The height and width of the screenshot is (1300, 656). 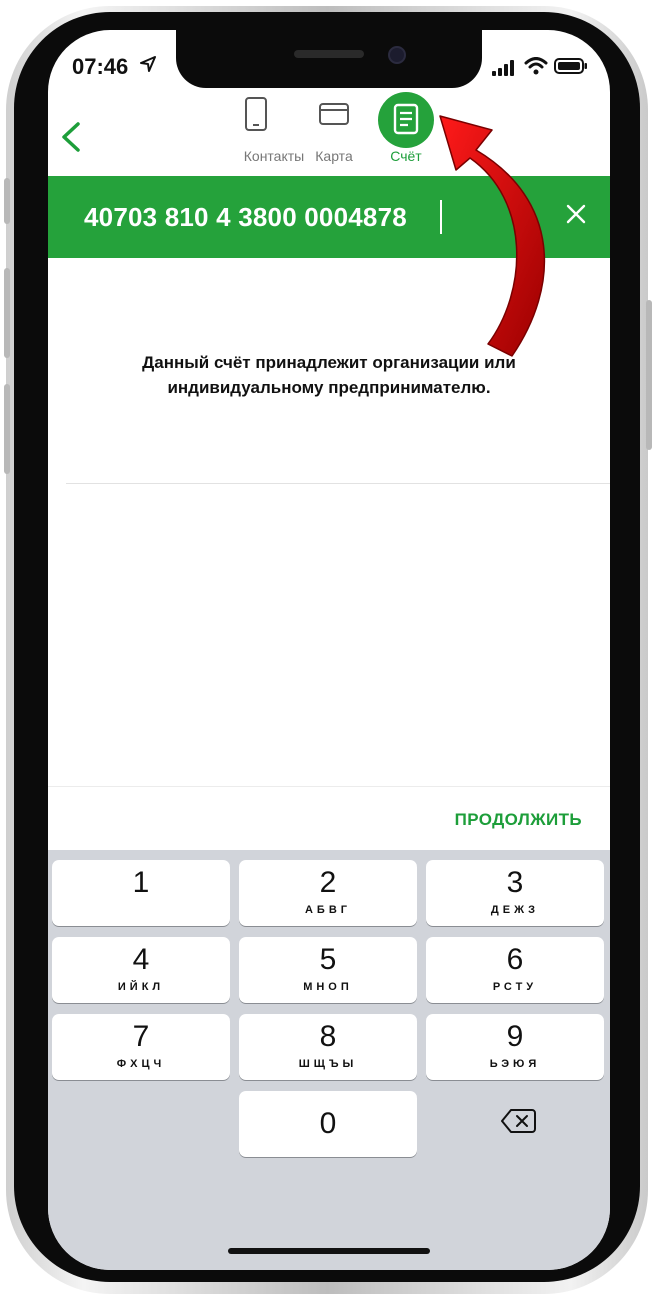 What do you see at coordinates (492, 236) in the screenshot?
I see `annotation-arrow` at bounding box center [492, 236].